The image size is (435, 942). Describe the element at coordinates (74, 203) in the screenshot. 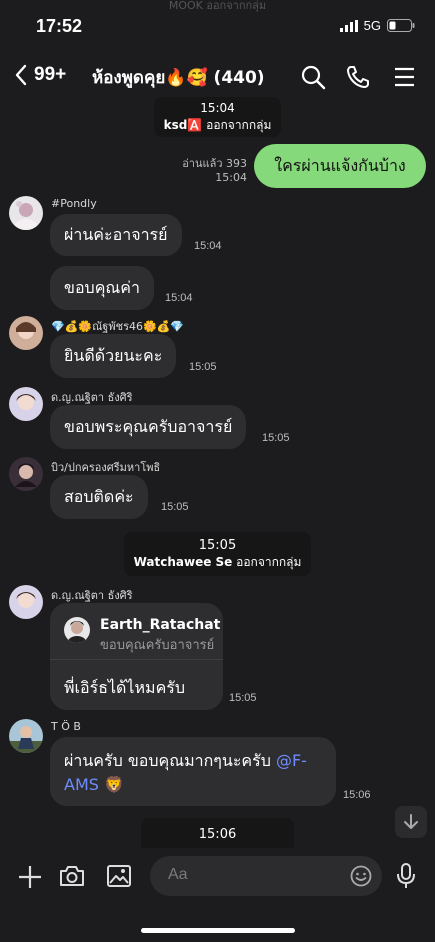

I see `sender-name: #Pondly` at that location.